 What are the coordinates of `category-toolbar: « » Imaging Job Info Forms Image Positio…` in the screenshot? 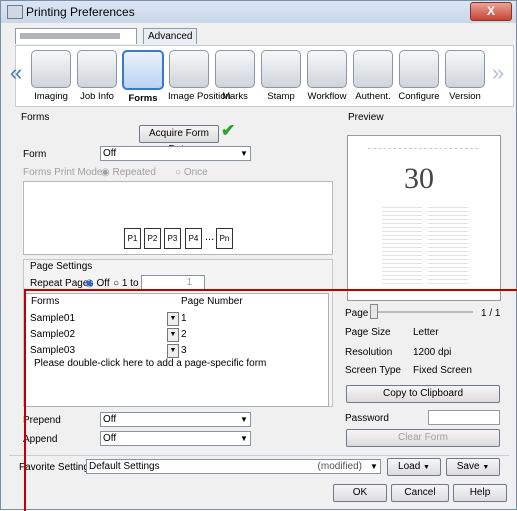 It's located at (262, 76).